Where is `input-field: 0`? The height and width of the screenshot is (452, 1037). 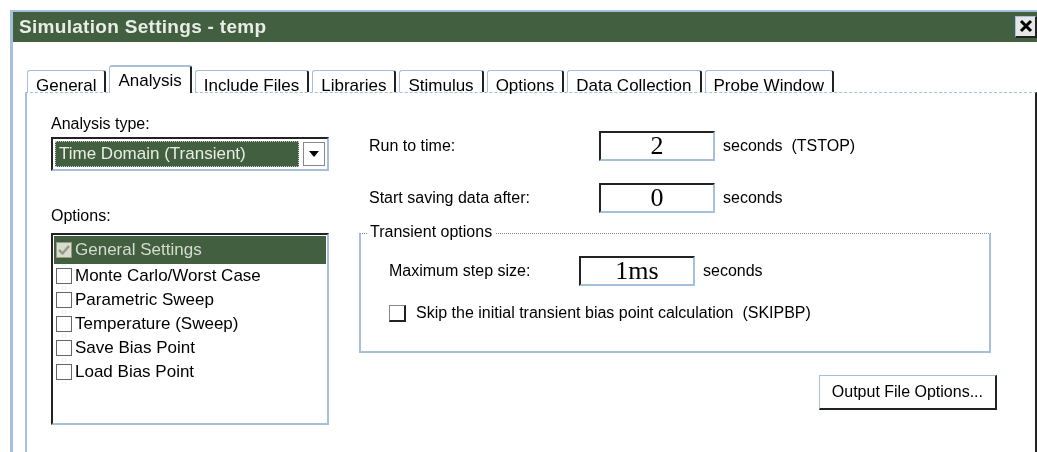
input-field: 0 is located at coordinates (657, 198).